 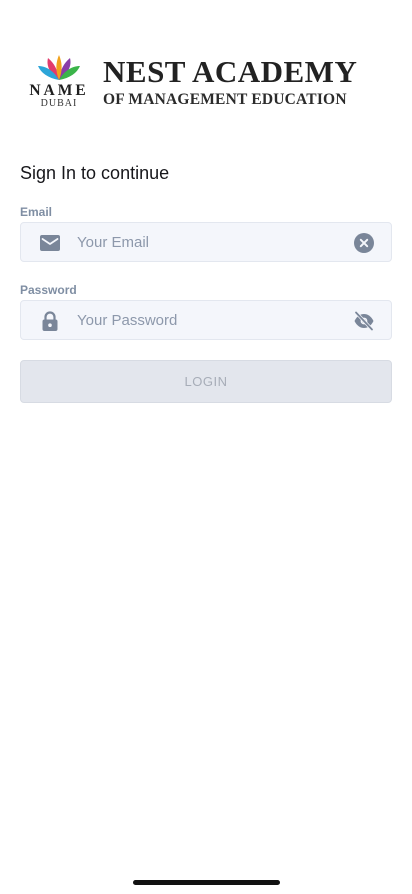 I want to click on mail-icon, so click(x=50, y=243).